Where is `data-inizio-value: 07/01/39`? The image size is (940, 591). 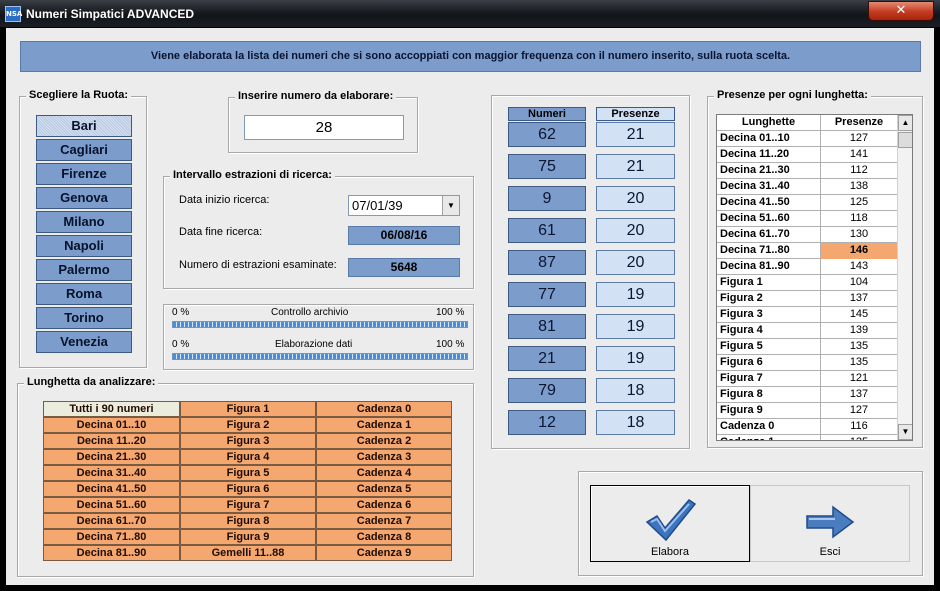
data-inizio-value: 07/01/39 is located at coordinates (377, 205).